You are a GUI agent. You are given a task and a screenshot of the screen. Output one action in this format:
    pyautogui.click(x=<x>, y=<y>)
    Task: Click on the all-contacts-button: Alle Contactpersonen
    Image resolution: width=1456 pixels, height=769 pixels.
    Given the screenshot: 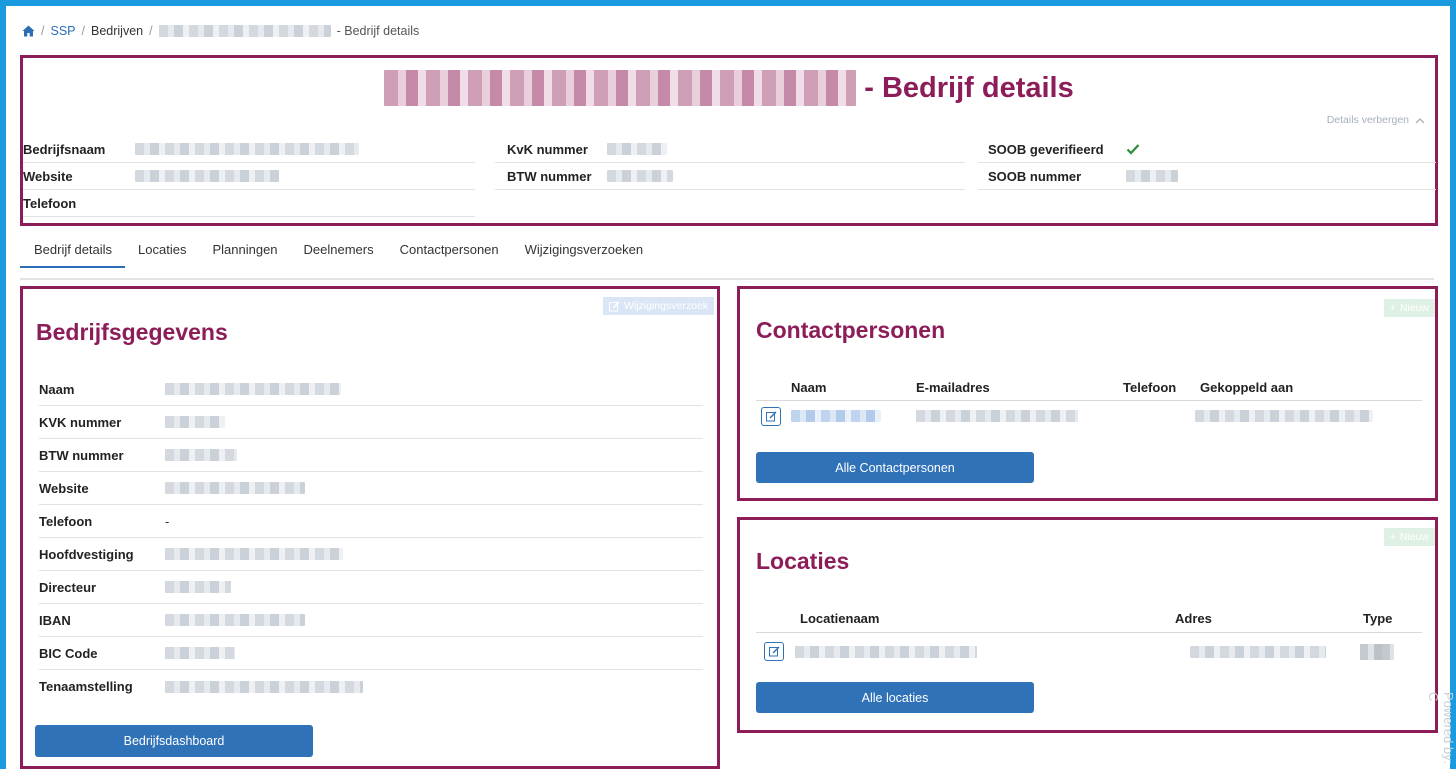 What is the action you would take?
    pyautogui.click(x=895, y=467)
    